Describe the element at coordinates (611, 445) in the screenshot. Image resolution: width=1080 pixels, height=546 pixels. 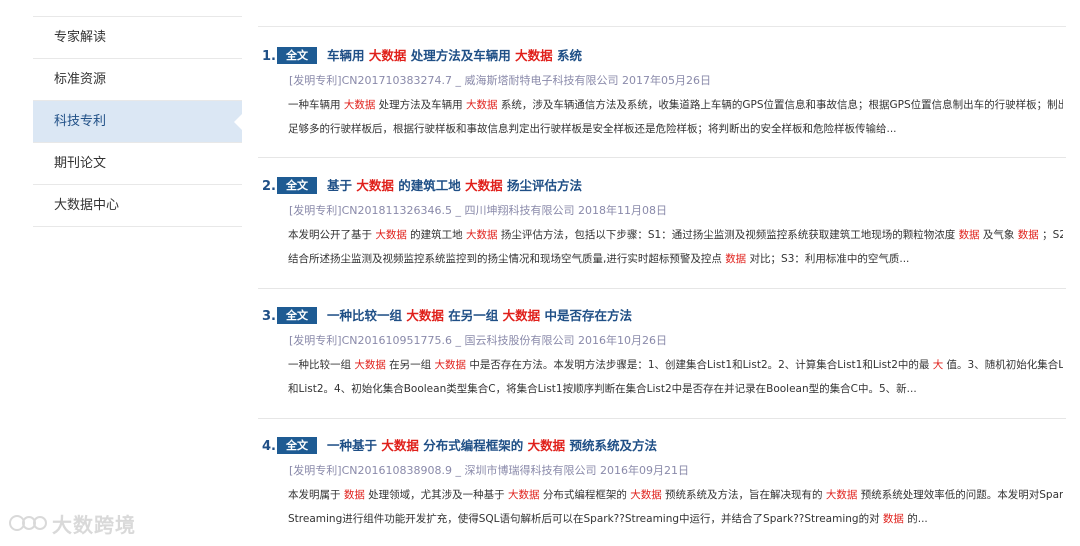
I see `text-segment: 预统系统及方法` at that location.